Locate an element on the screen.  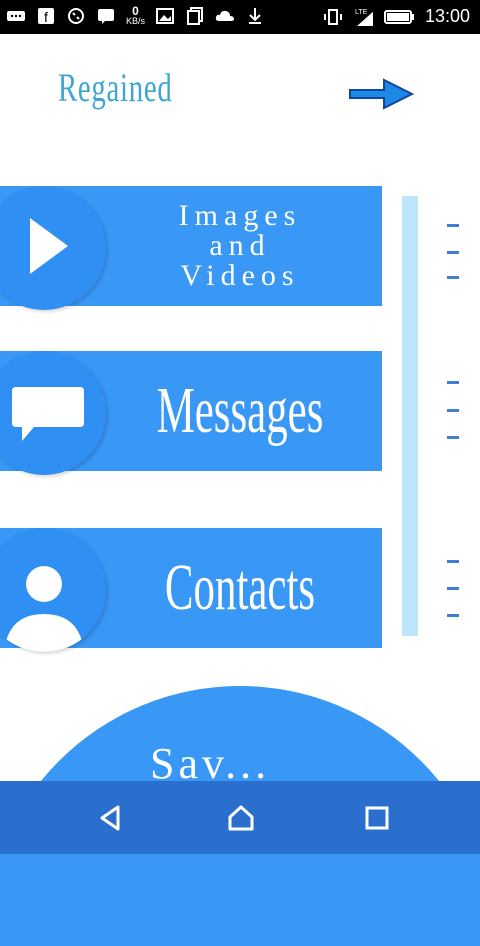
messages-label: Messages is located at coordinates (240, 410).